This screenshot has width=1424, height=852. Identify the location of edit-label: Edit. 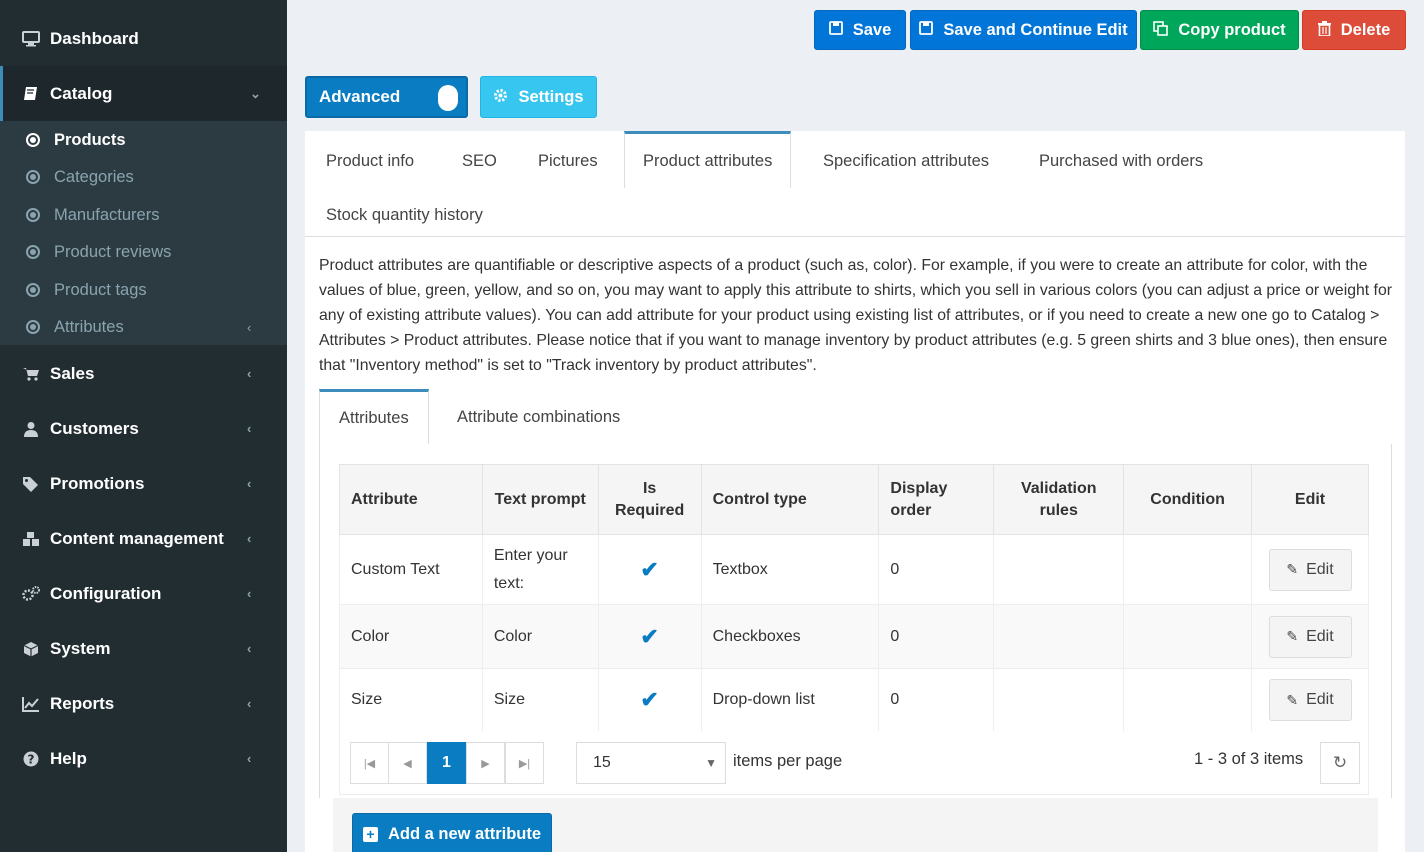
(1320, 699).